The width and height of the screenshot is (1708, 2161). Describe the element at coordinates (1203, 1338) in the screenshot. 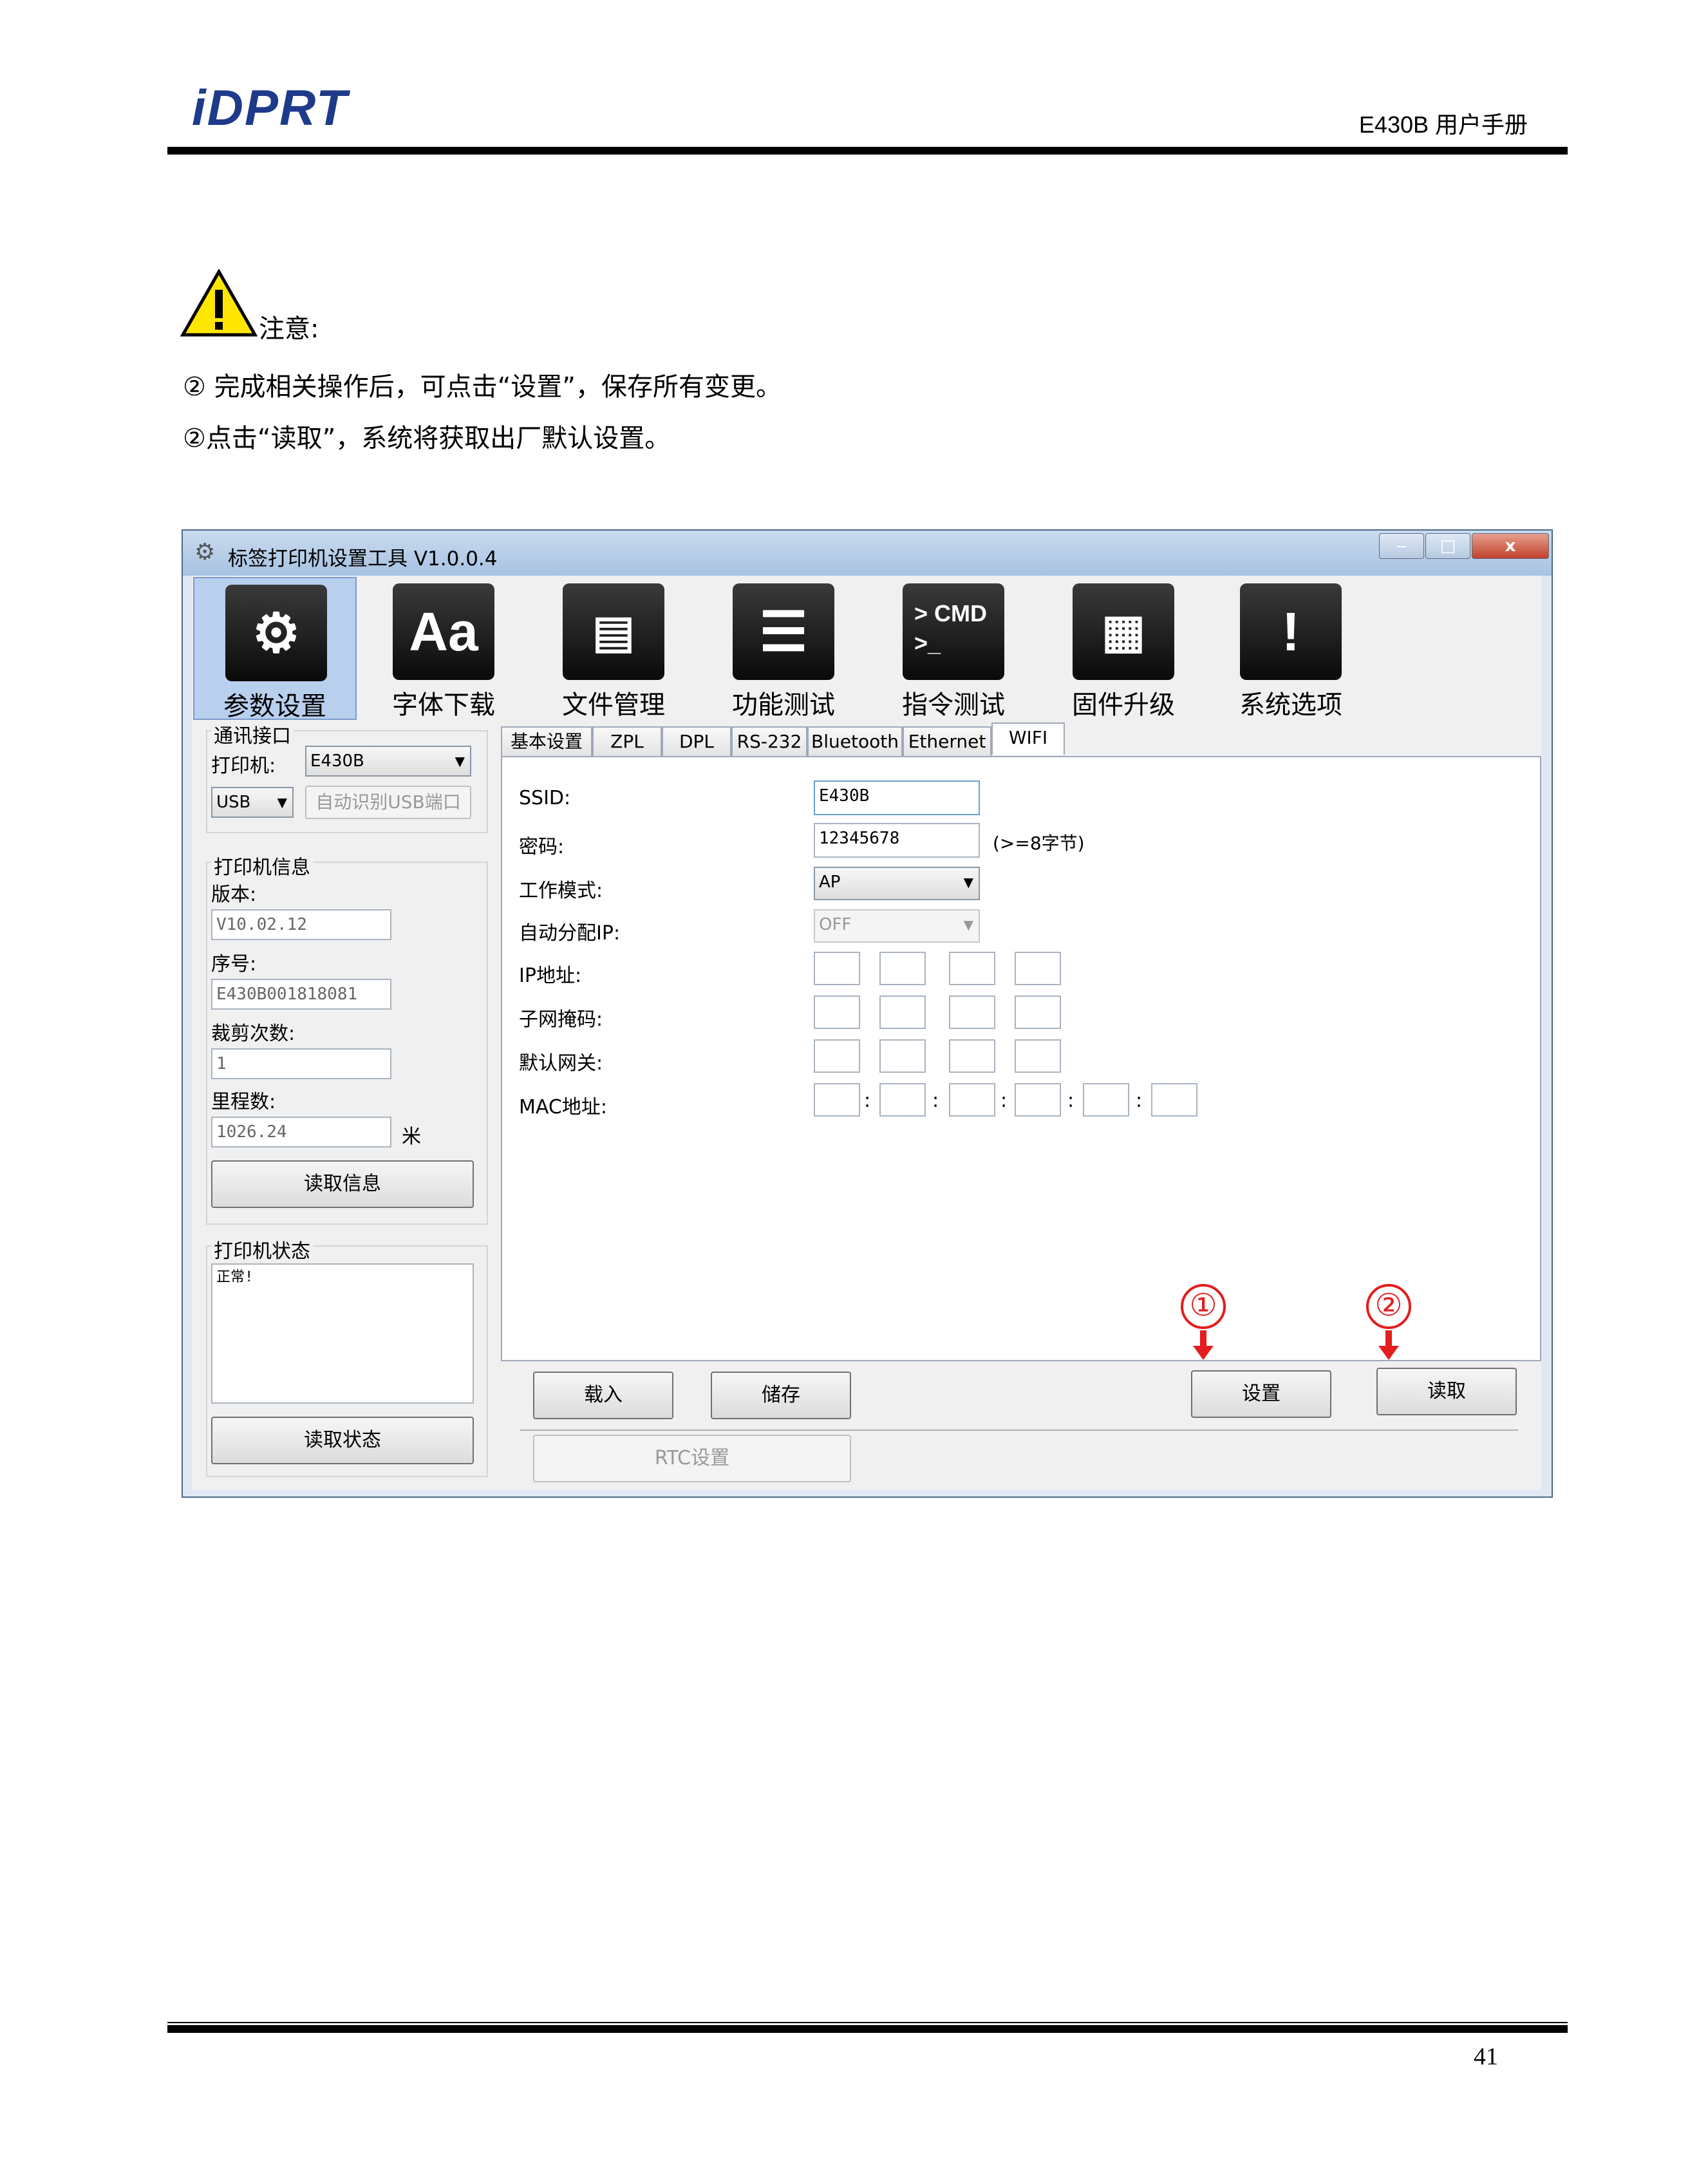

I see `callout-1-arrow` at that location.